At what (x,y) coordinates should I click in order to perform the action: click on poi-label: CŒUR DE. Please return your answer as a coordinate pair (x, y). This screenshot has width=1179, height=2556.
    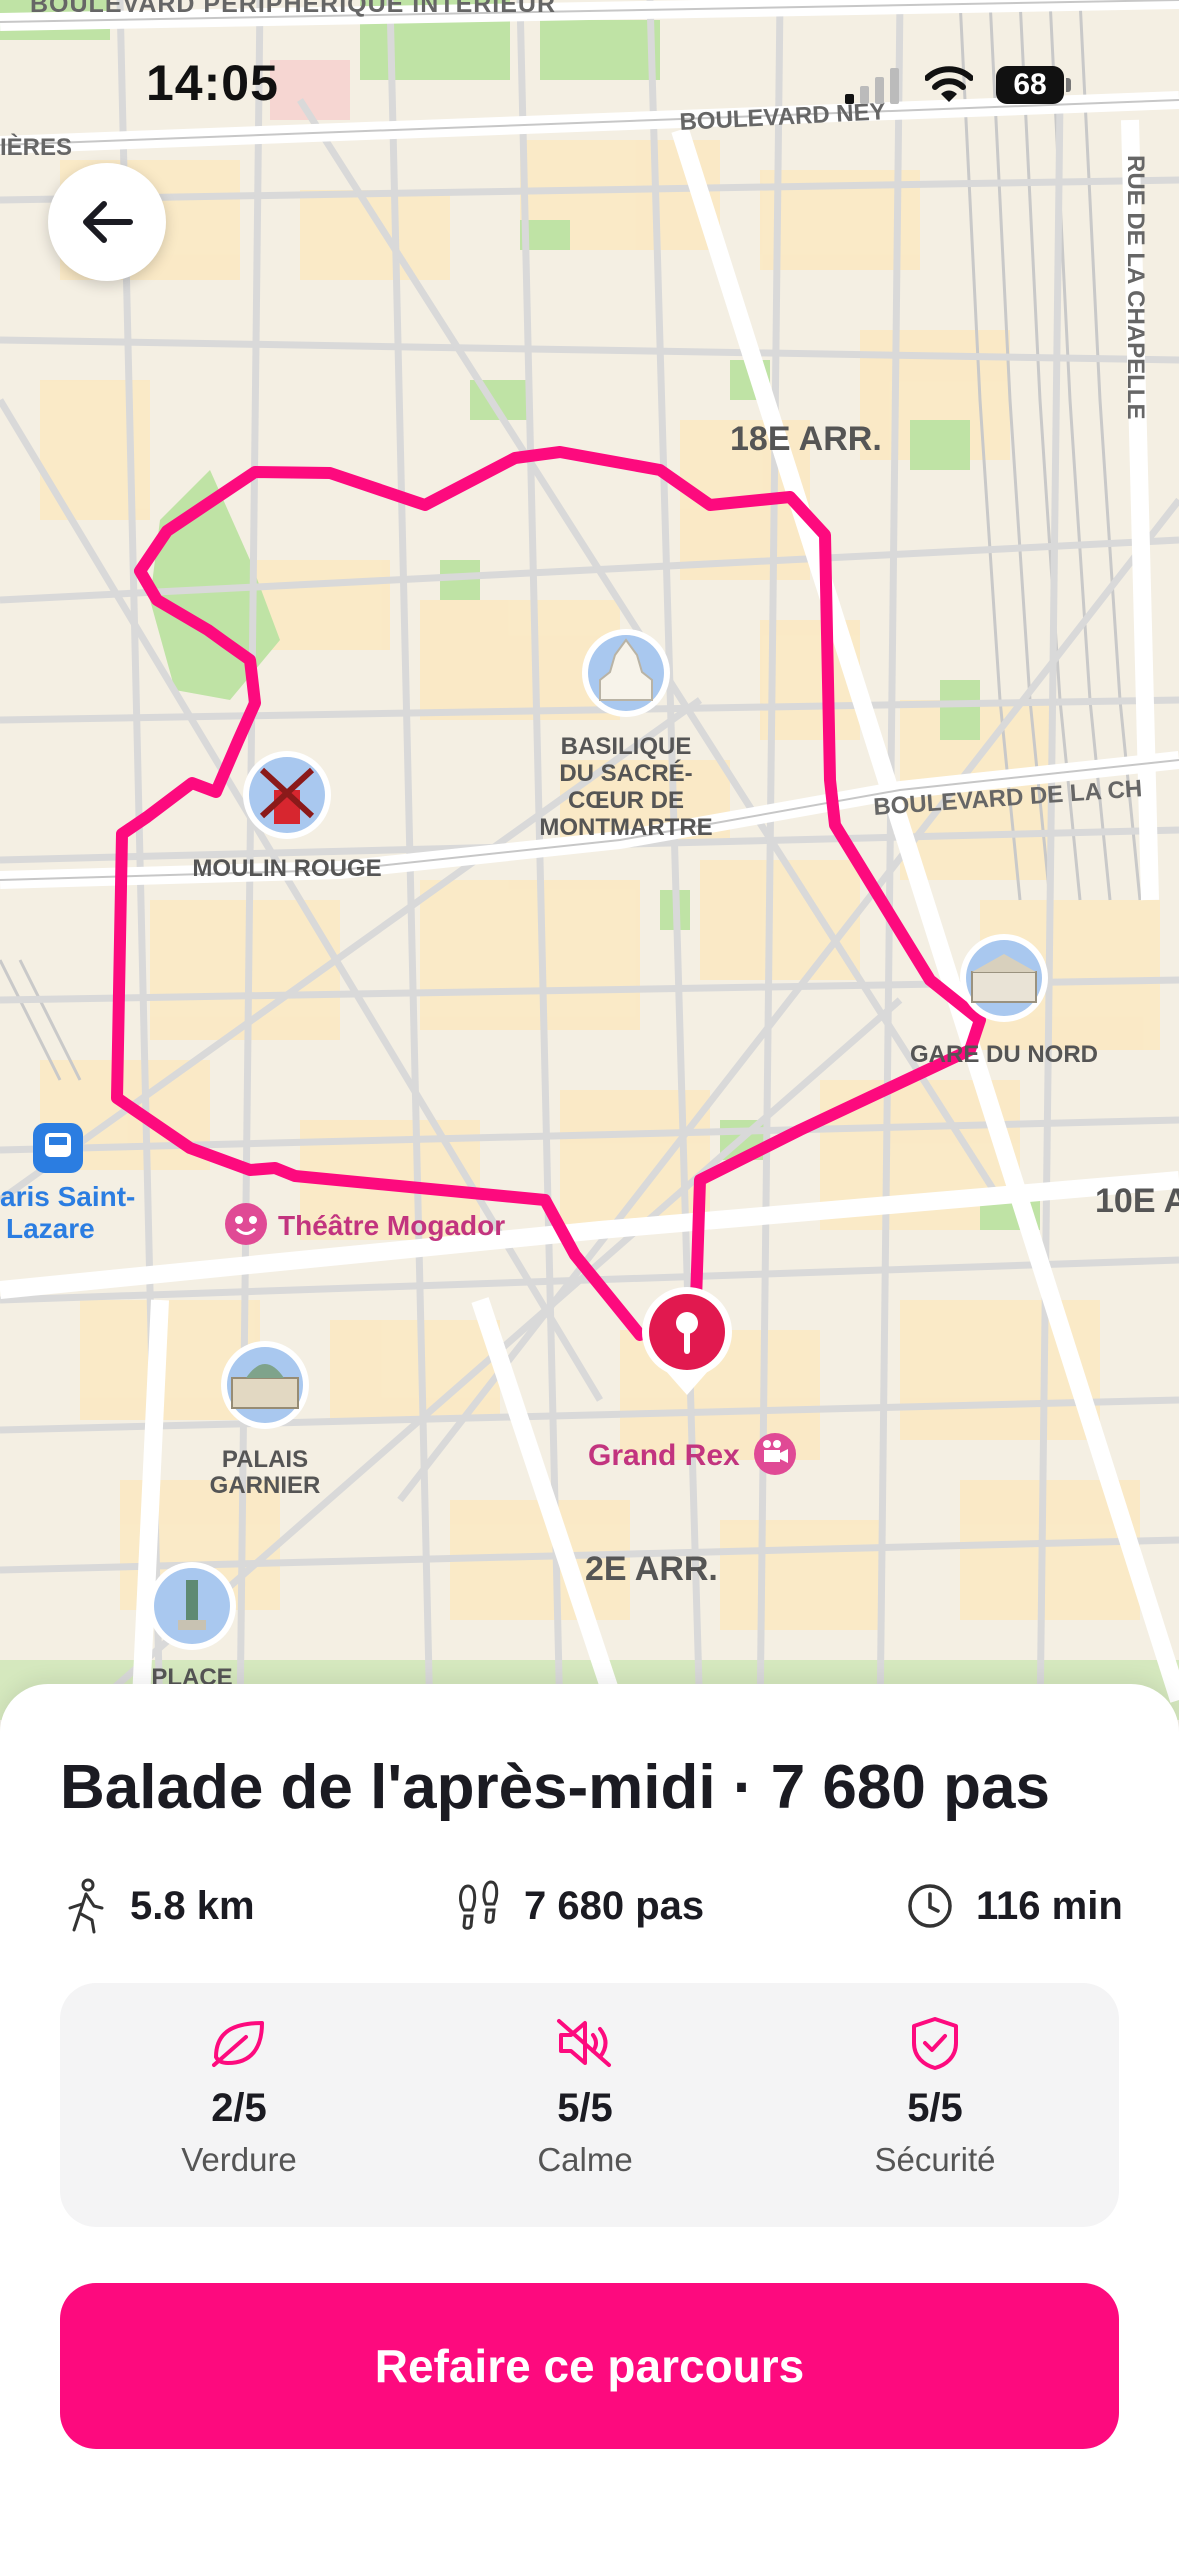
    Looking at the image, I should click on (626, 800).